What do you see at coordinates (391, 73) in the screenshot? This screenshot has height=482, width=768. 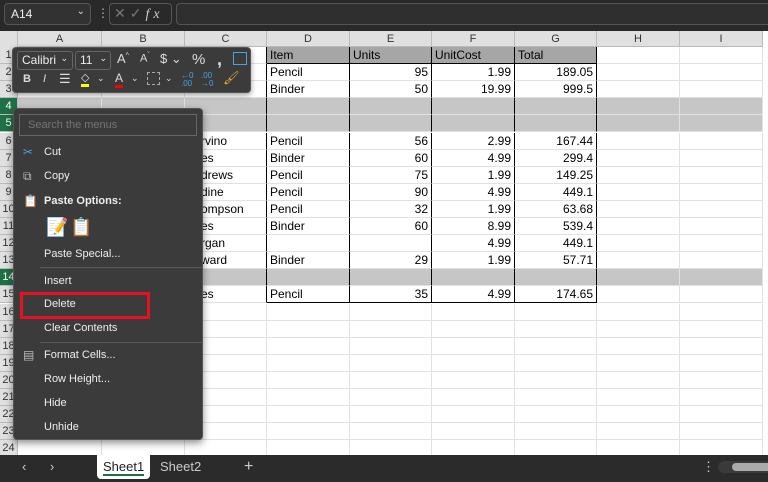 I see `cell-E2: 95` at bounding box center [391, 73].